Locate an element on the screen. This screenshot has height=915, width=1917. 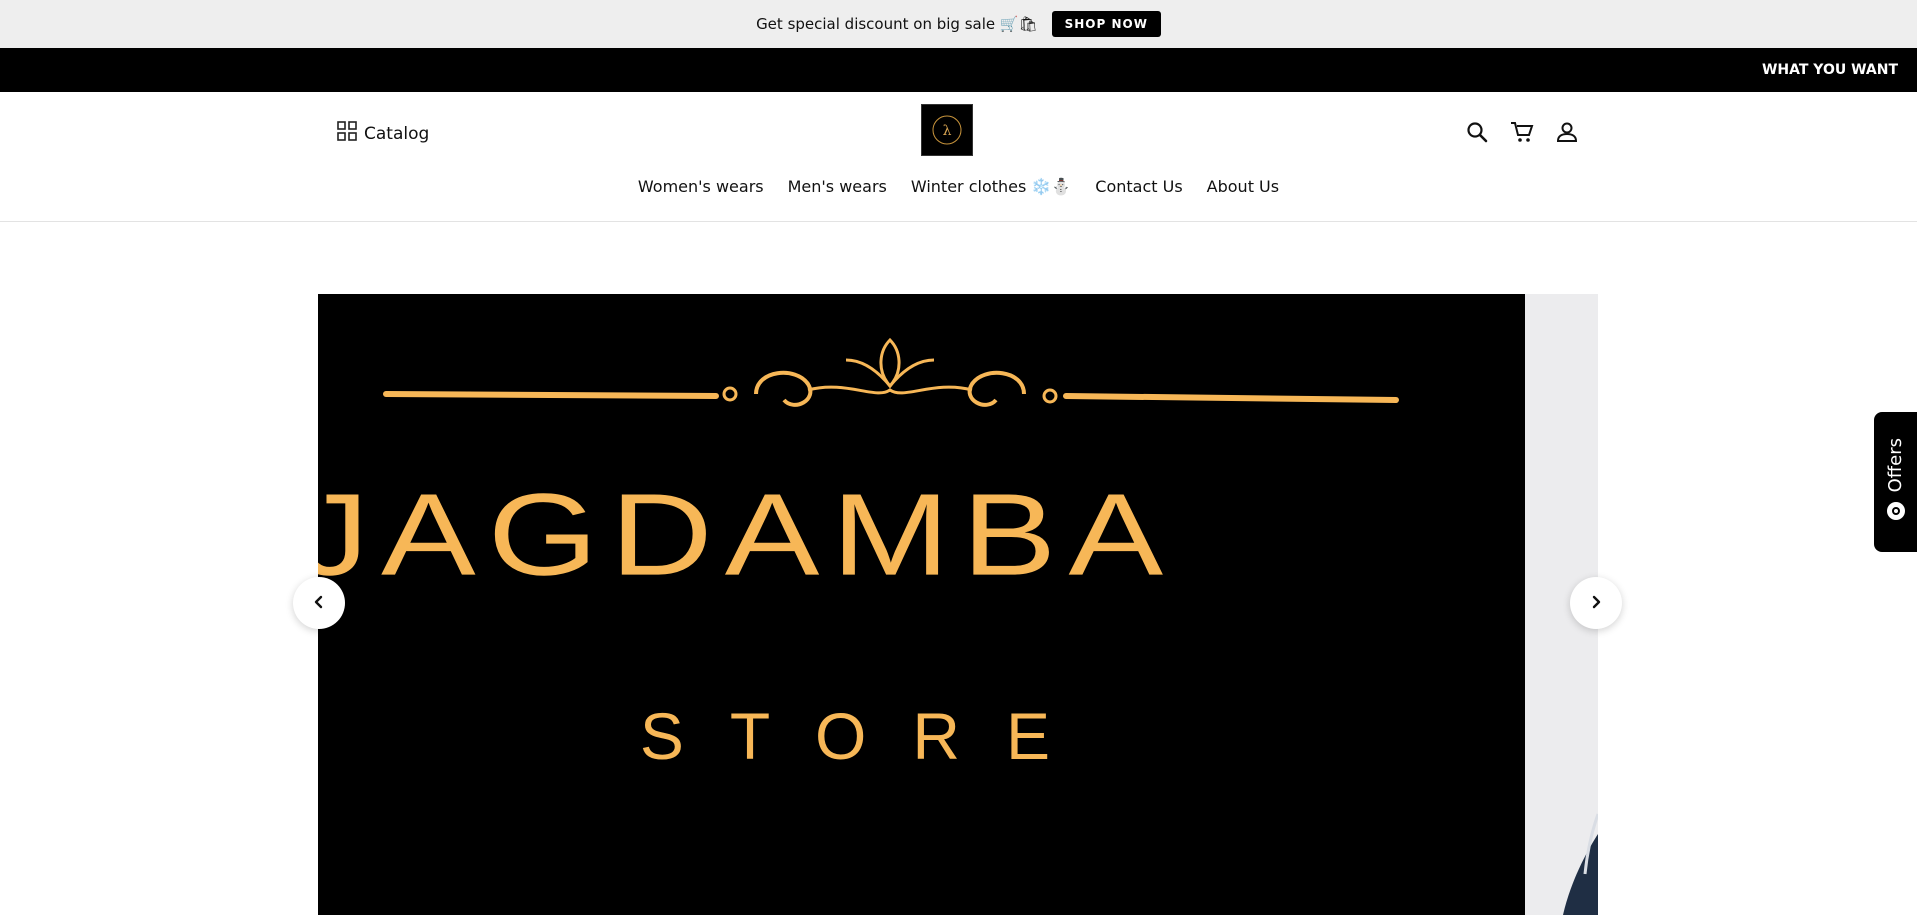
logo-letter: λ is located at coordinates (947, 131).